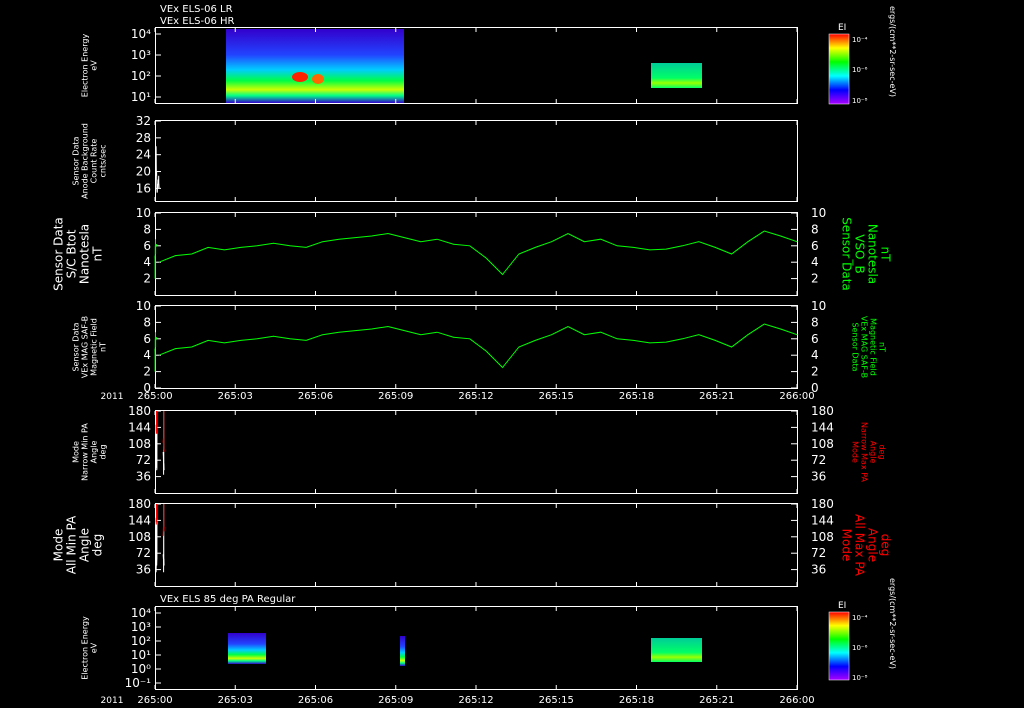 This screenshot has height=708, width=1024. I want to click on colorbar-bottom-unit: ergs/(cm**2-sr-sec-eV), so click(892, 623).